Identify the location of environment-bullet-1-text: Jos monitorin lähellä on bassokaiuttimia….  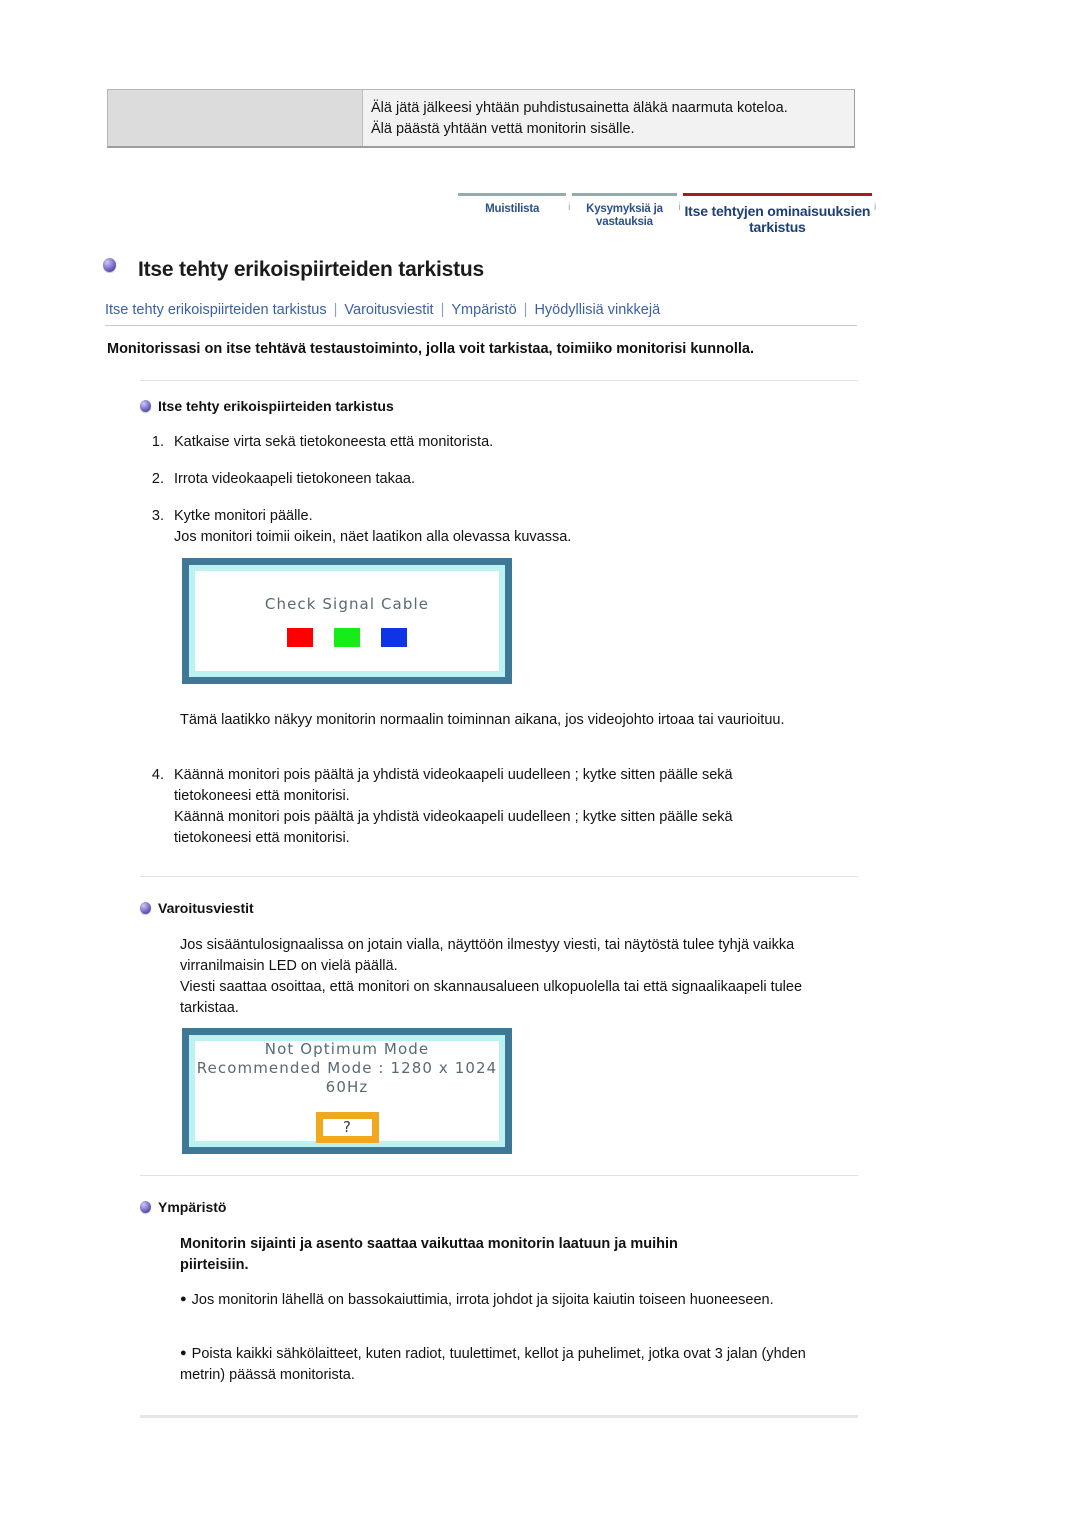
(482, 1300).